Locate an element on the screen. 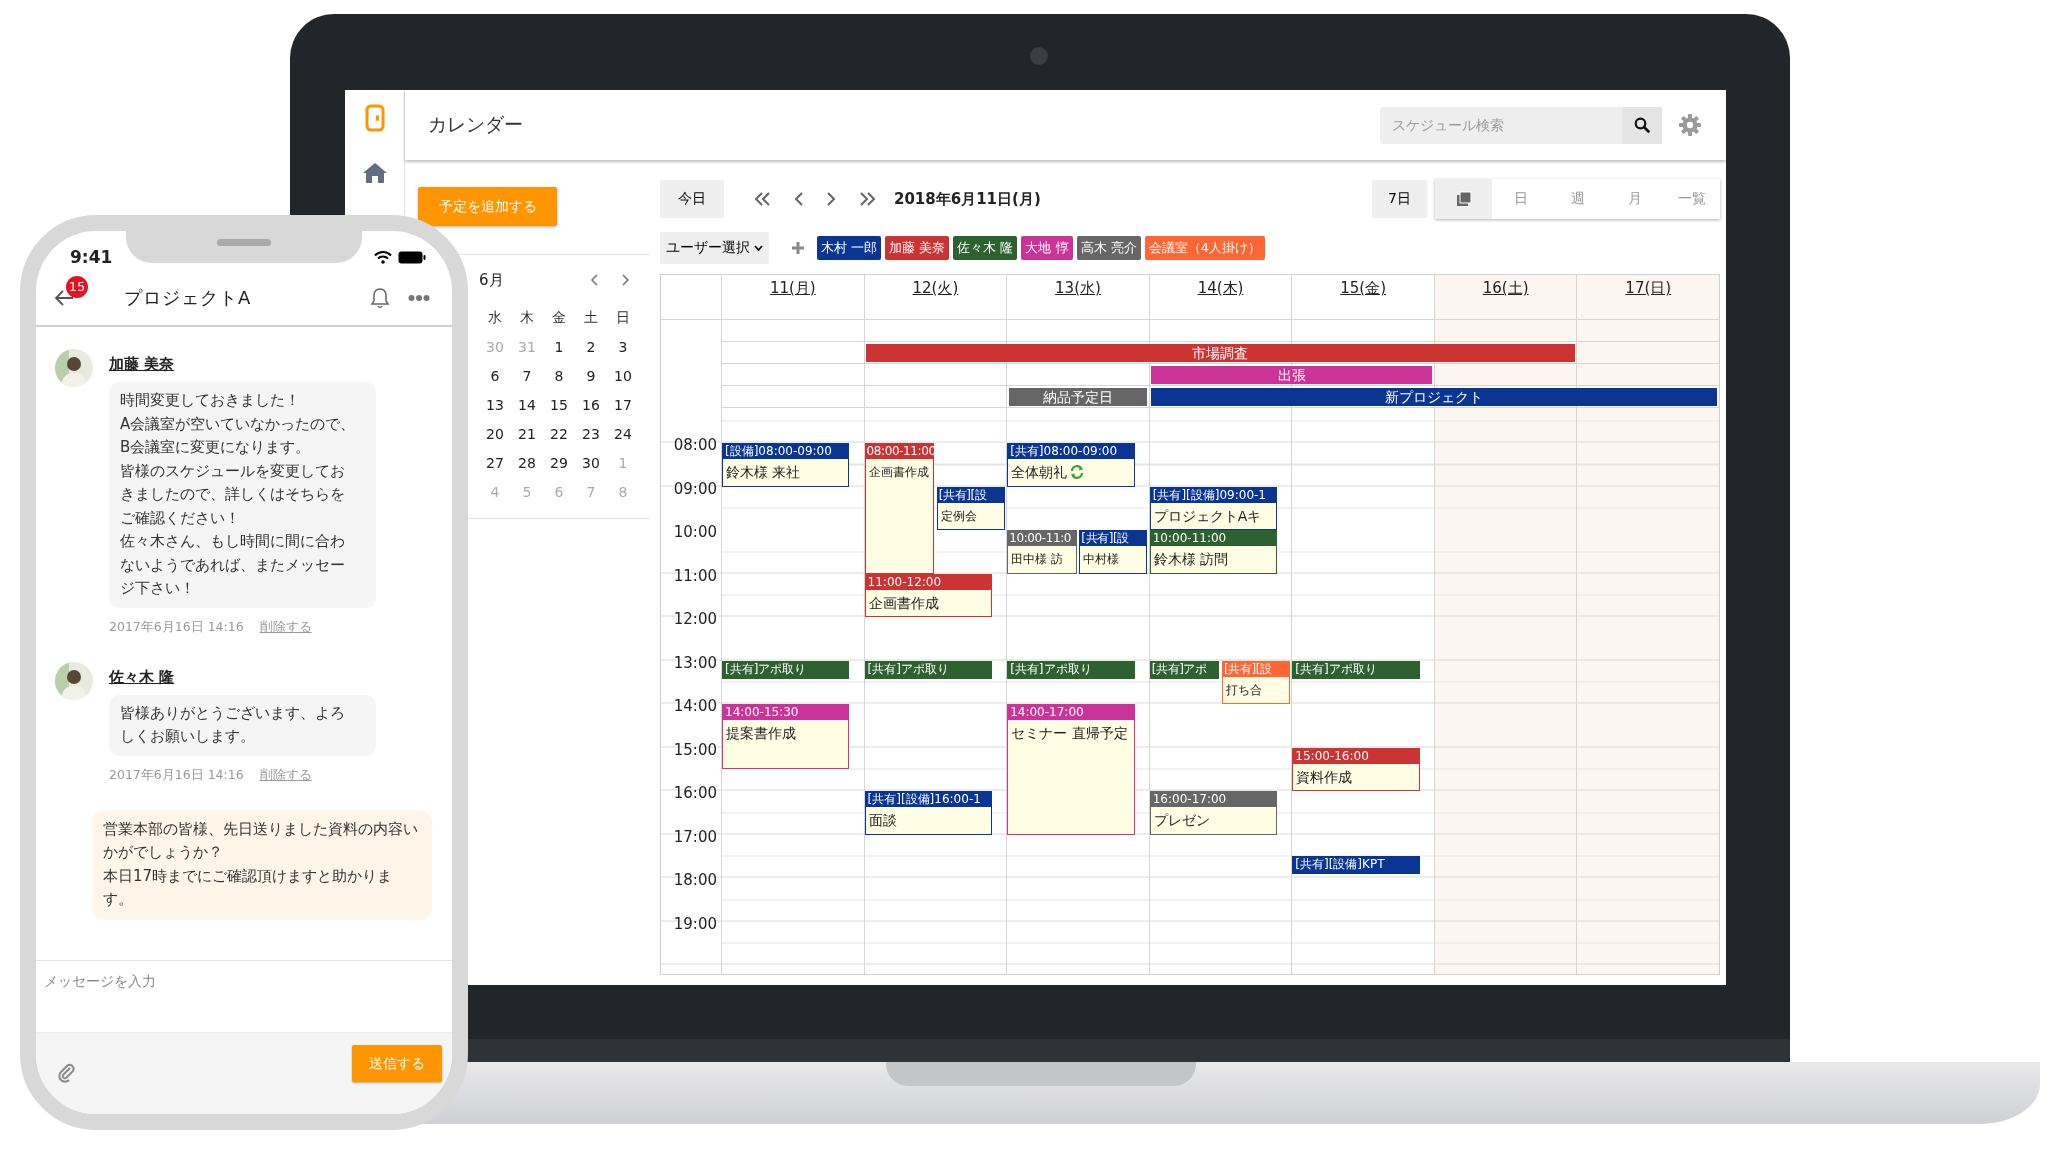  user-chip: 加藤 美奈 is located at coordinates (917, 248).